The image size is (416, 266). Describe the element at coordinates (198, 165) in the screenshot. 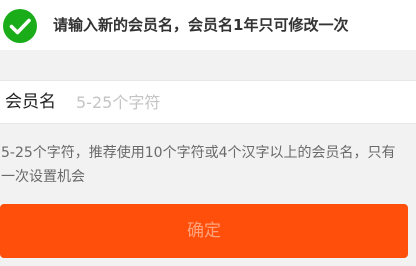

I see `hint-text: 5-25个字符，推荐使用10个字符或4个汉字以上的会员名，只有一次设置机会` at that location.